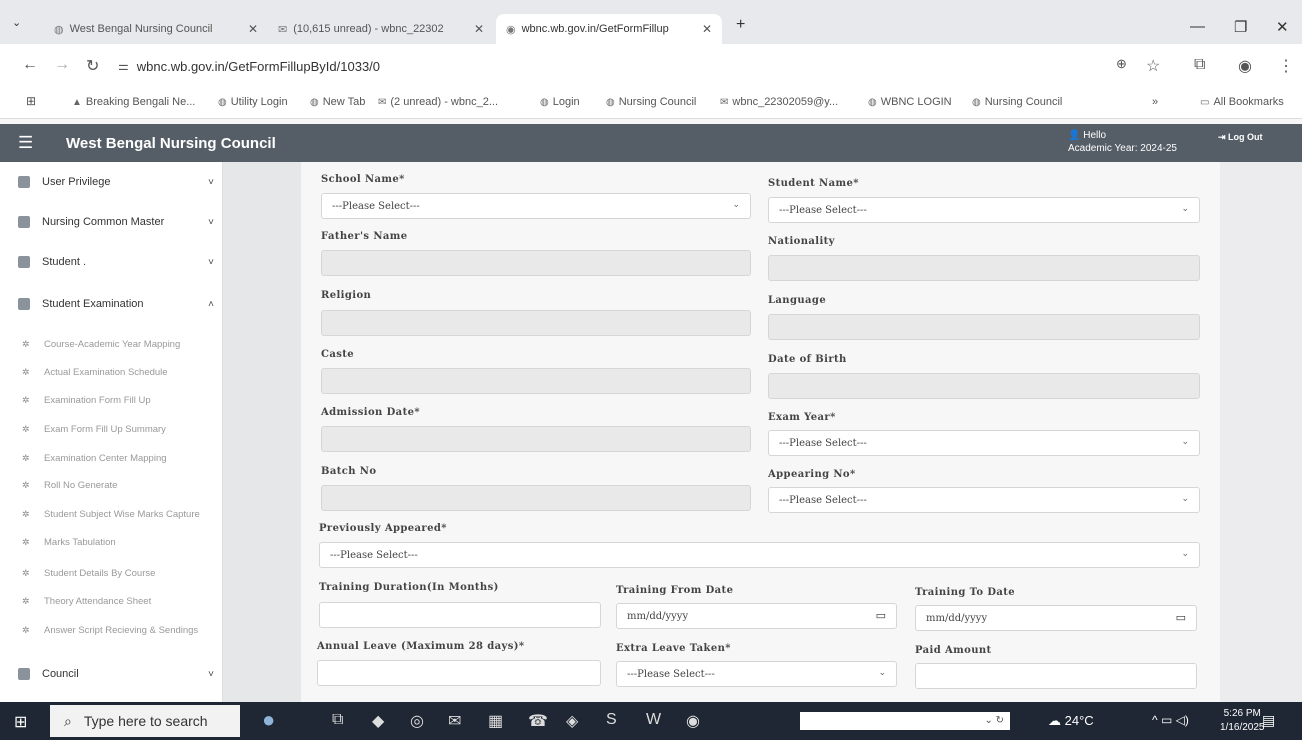 This screenshot has width=1302, height=740. What do you see at coordinates (802, 417) in the screenshot?
I see `exam-year-label: Exam Year*` at bounding box center [802, 417].